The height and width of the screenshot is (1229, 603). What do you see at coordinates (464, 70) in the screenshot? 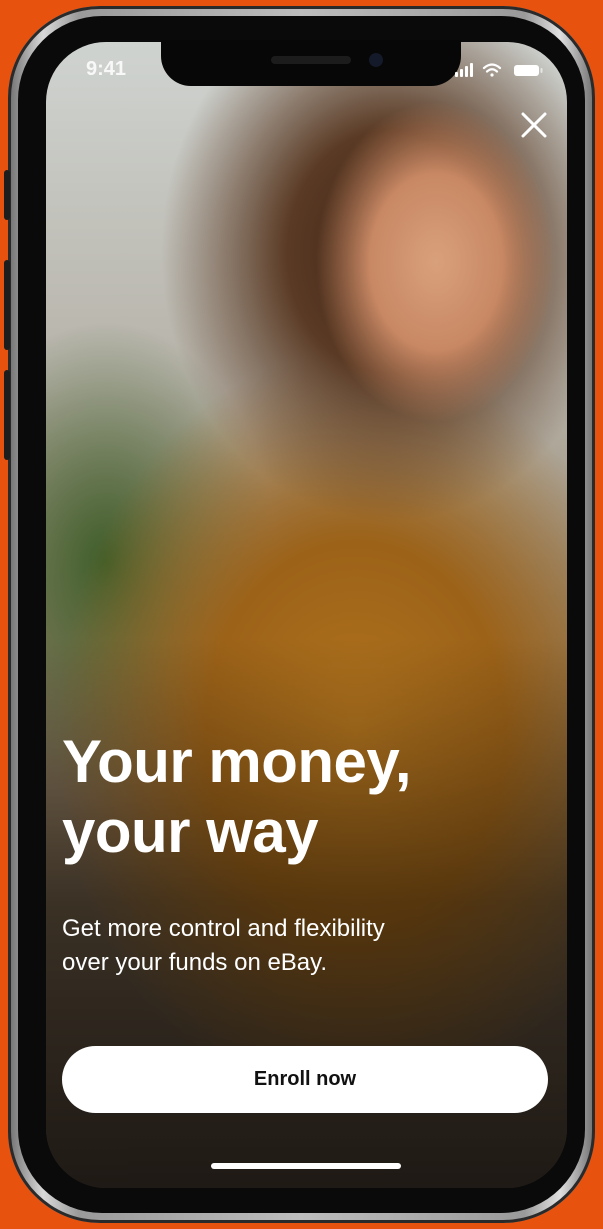
I see `signal-icon` at bounding box center [464, 70].